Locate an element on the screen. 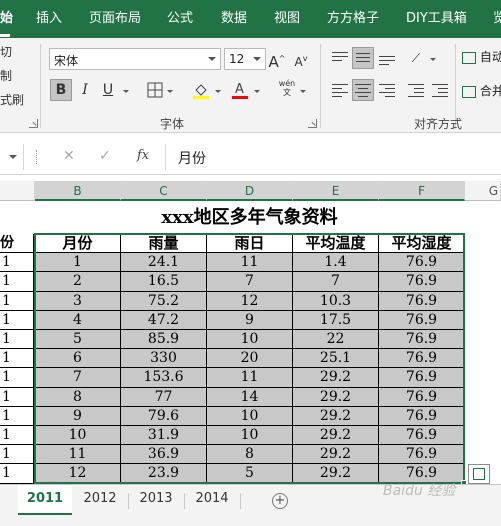 This screenshot has width=501, height=526. table-cell: 17.5 is located at coordinates (336, 320).